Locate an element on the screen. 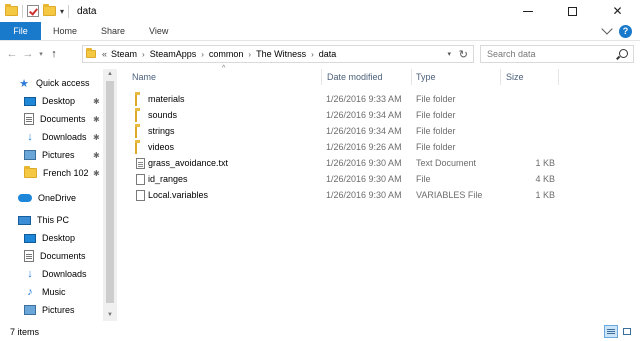 Image resolution: width=640 pixels, height=341 pixels. window-title: data is located at coordinates (87, 11).